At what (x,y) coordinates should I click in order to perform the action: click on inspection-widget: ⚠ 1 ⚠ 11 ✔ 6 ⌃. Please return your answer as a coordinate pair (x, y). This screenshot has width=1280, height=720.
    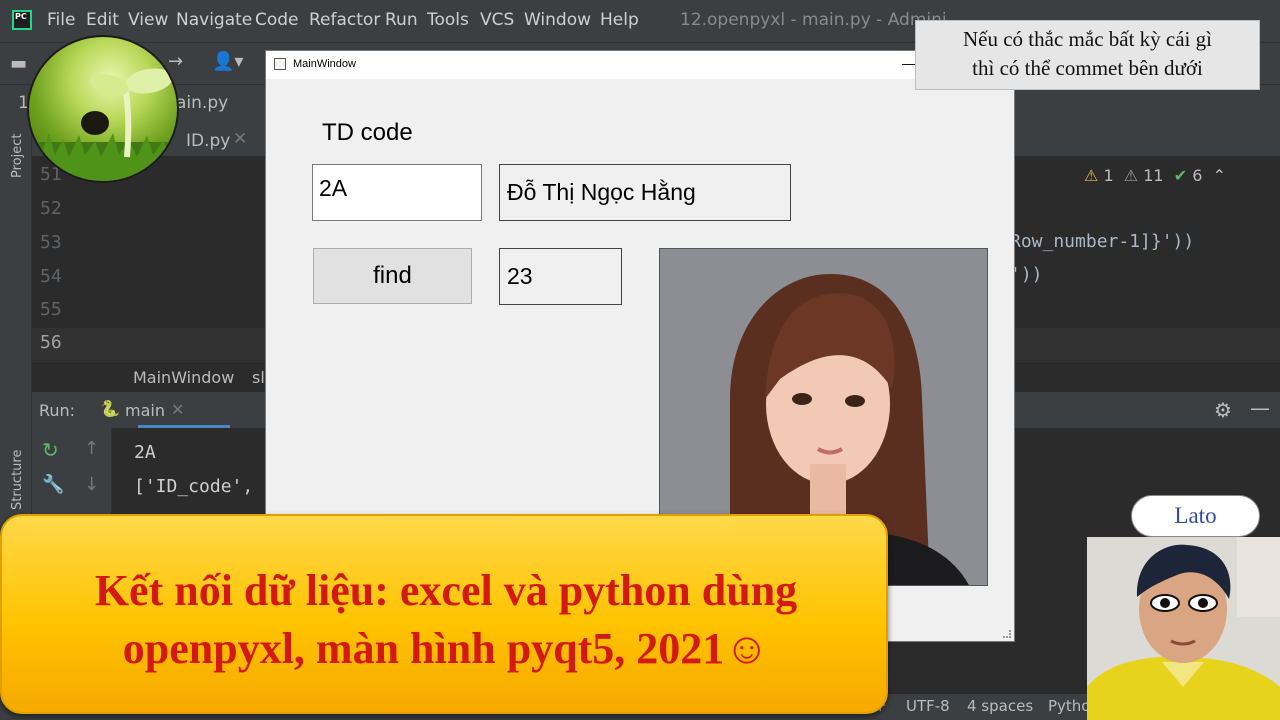
    Looking at the image, I should click on (1155, 175).